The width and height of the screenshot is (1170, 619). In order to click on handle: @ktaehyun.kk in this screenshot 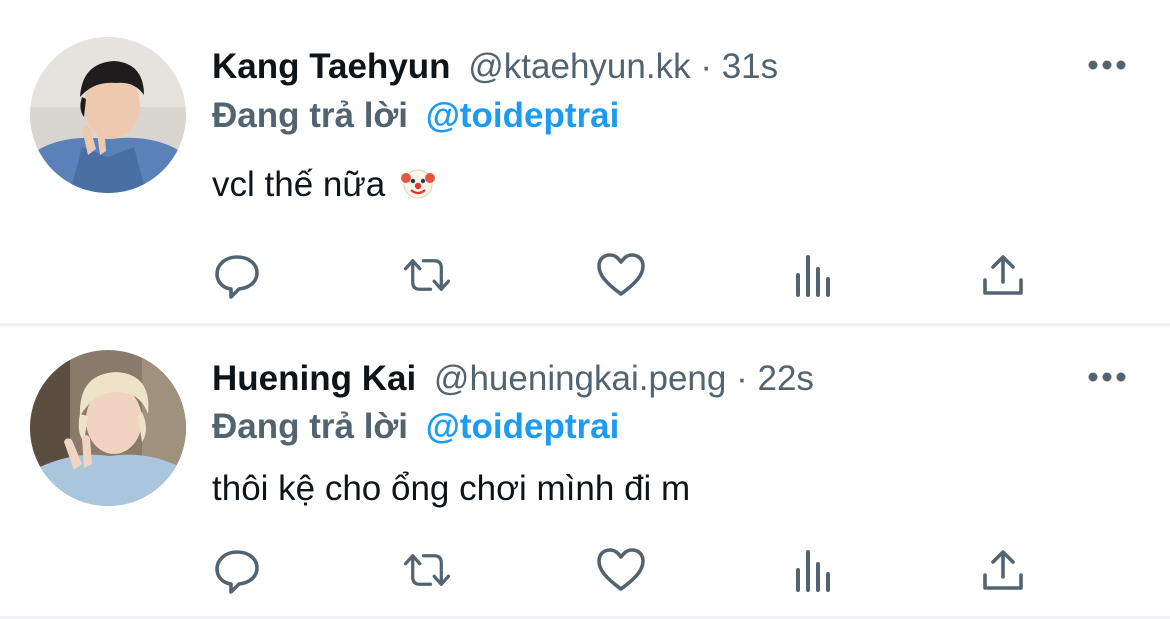, I will do `click(579, 66)`.